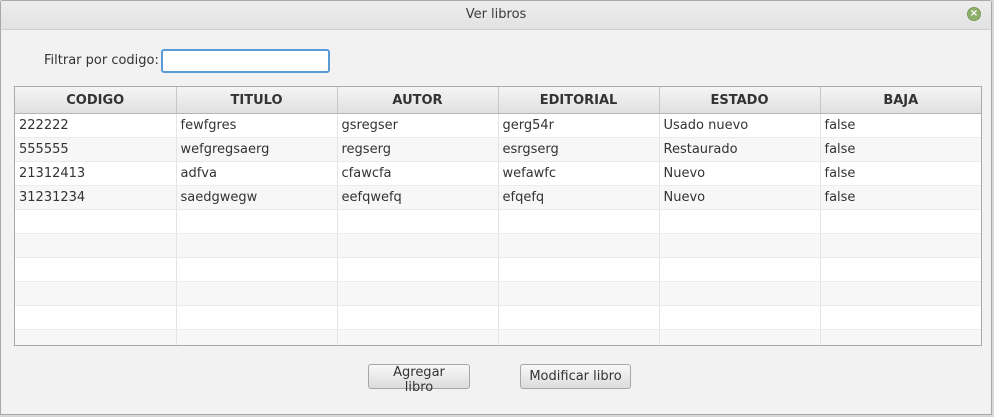 Image resolution: width=994 pixels, height=417 pixels. What do you see at coordinates (579, 125) in the screenshot?
I see `cell-editorial: gerg54r` at bounding box center [579, 125].